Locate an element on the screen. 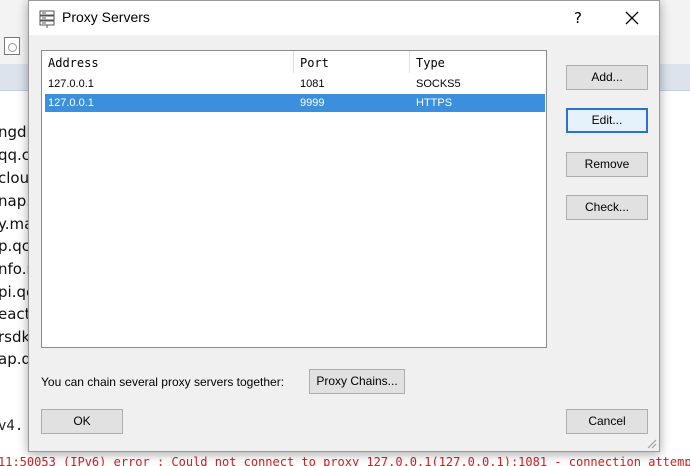 This screenshot has height=466, width=690. sort-ascending-icon: ⌃ is located at coordinates (167, 54).